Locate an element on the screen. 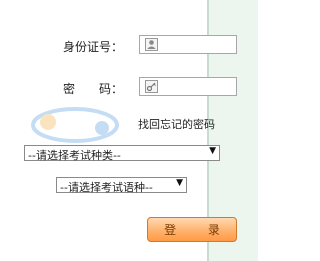  id-number-label: 身份证号： is located at coordinates (93, 47).